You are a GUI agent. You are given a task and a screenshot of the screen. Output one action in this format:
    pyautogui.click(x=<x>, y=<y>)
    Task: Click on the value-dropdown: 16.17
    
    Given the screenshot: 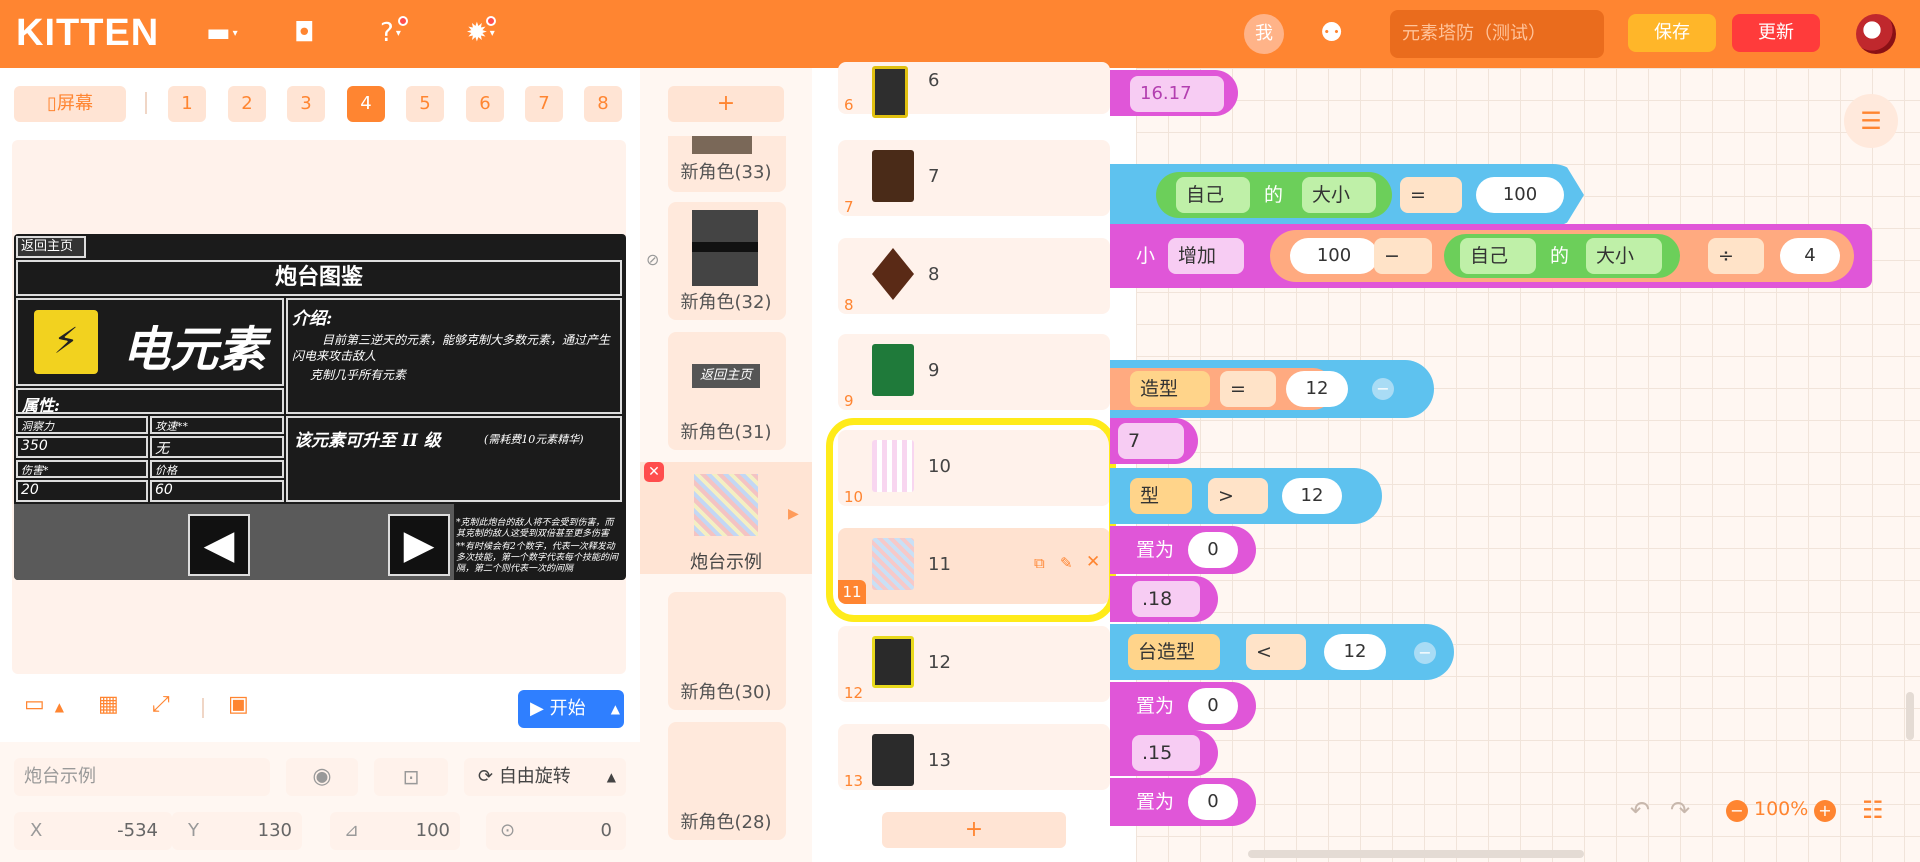 What is the action you would take?
    pyautogui.click(x=1177, y=94)
    